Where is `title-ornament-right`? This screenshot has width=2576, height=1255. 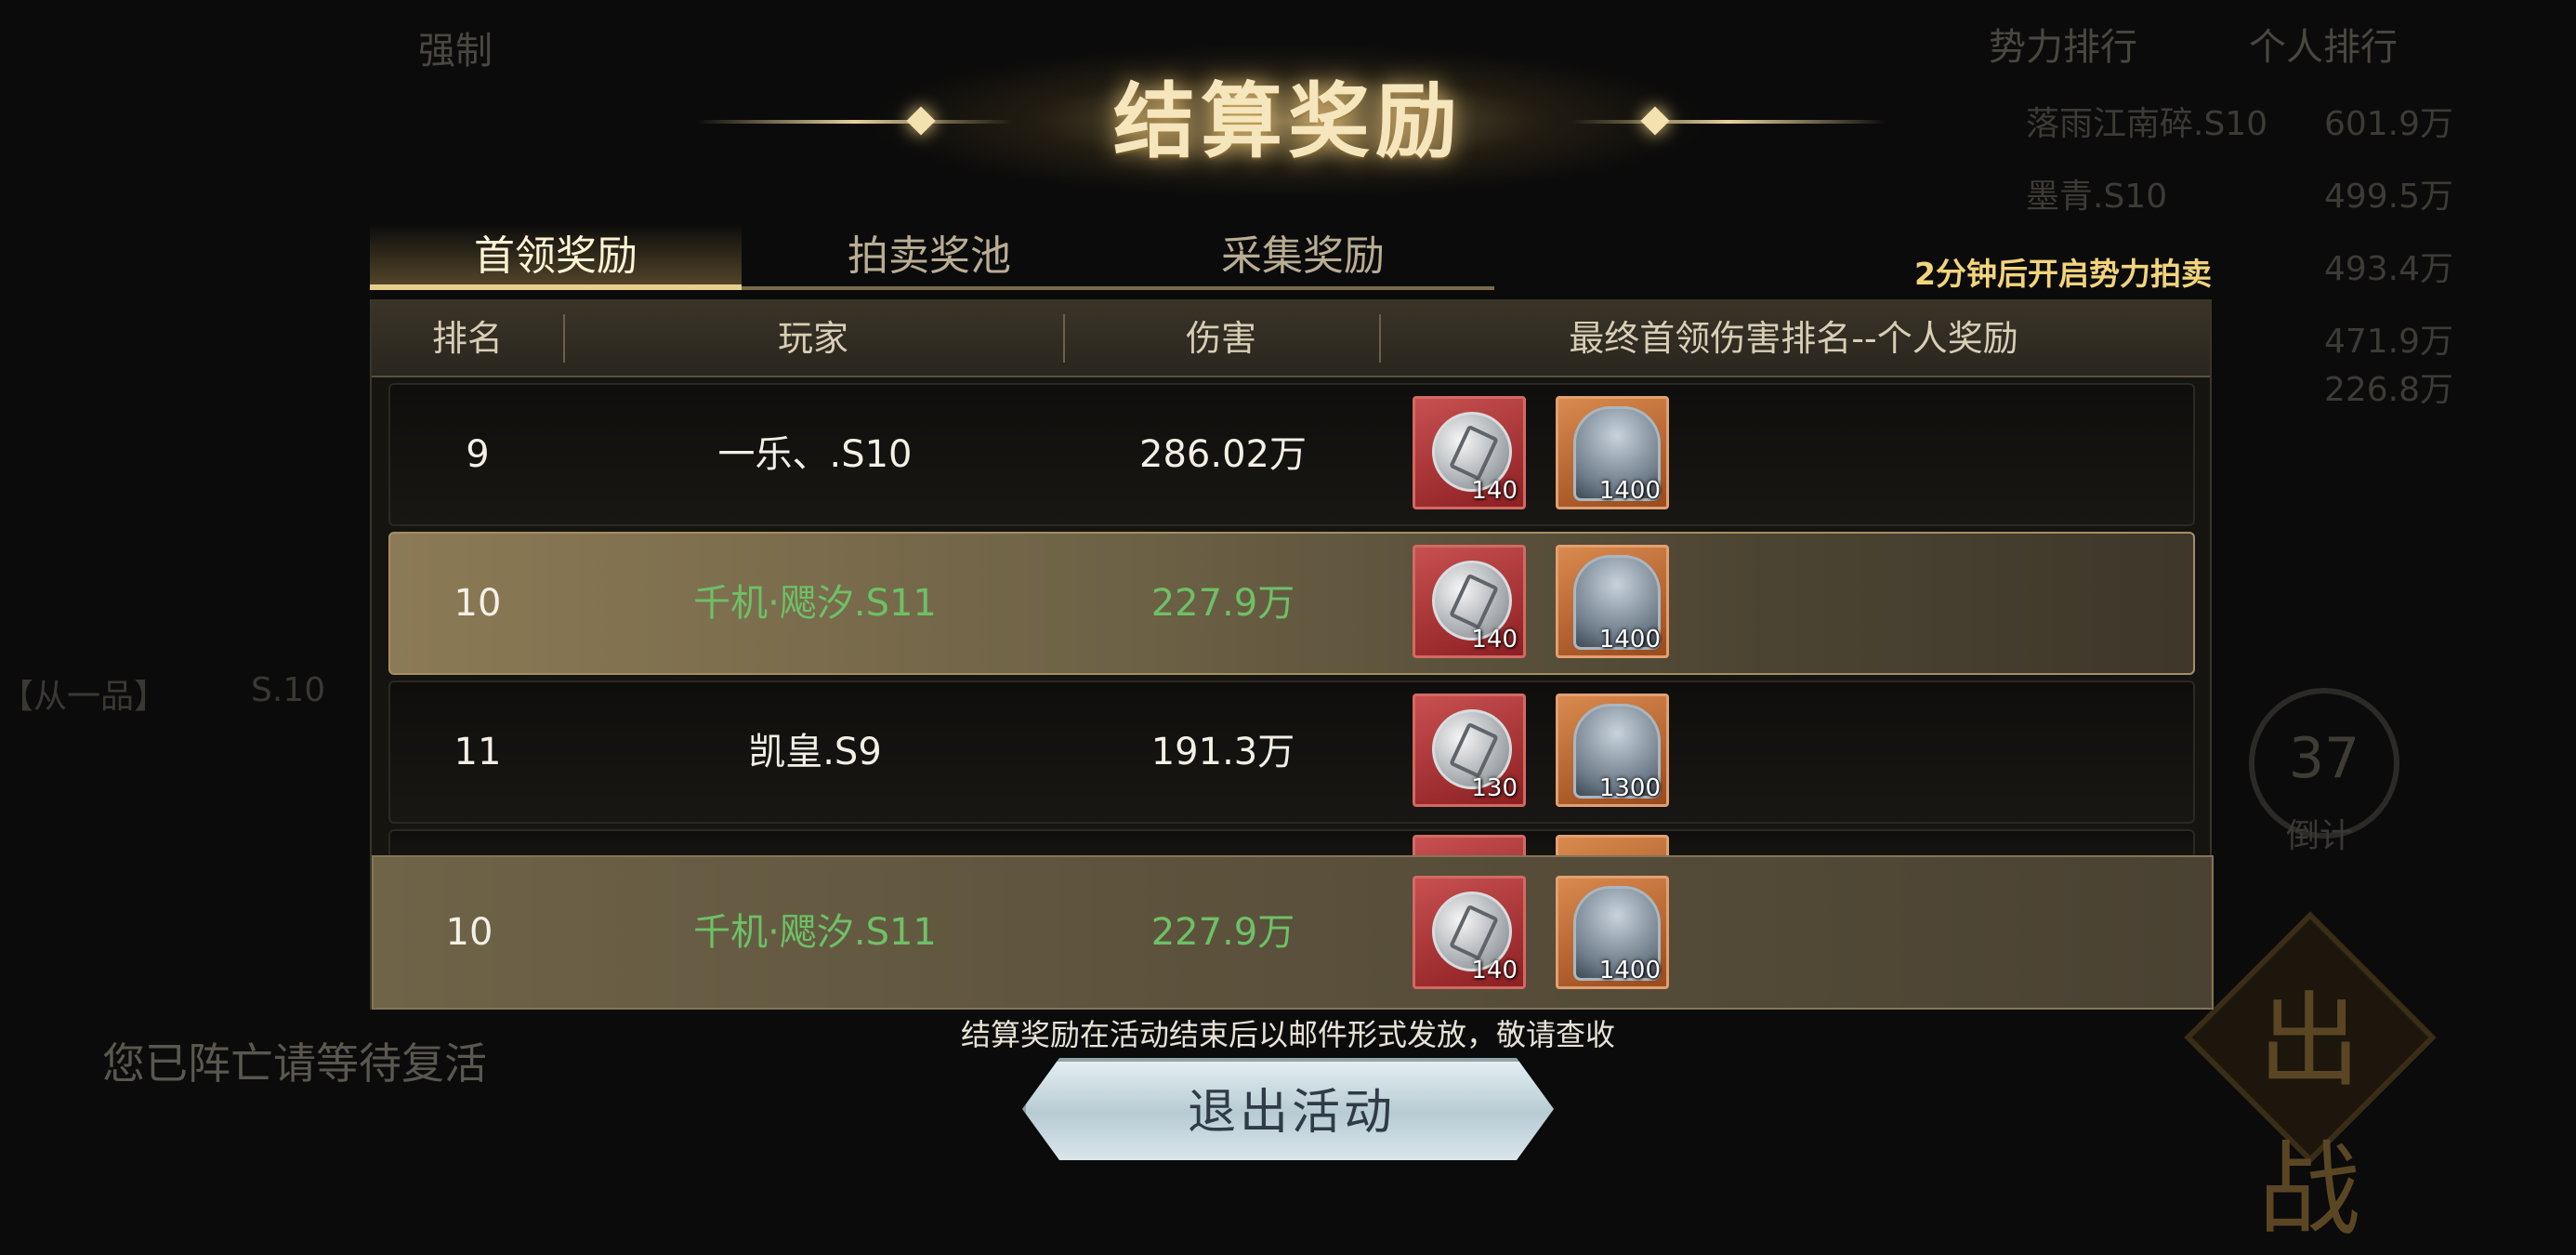
title-ornament-right is located at coordinates (1728, 122).